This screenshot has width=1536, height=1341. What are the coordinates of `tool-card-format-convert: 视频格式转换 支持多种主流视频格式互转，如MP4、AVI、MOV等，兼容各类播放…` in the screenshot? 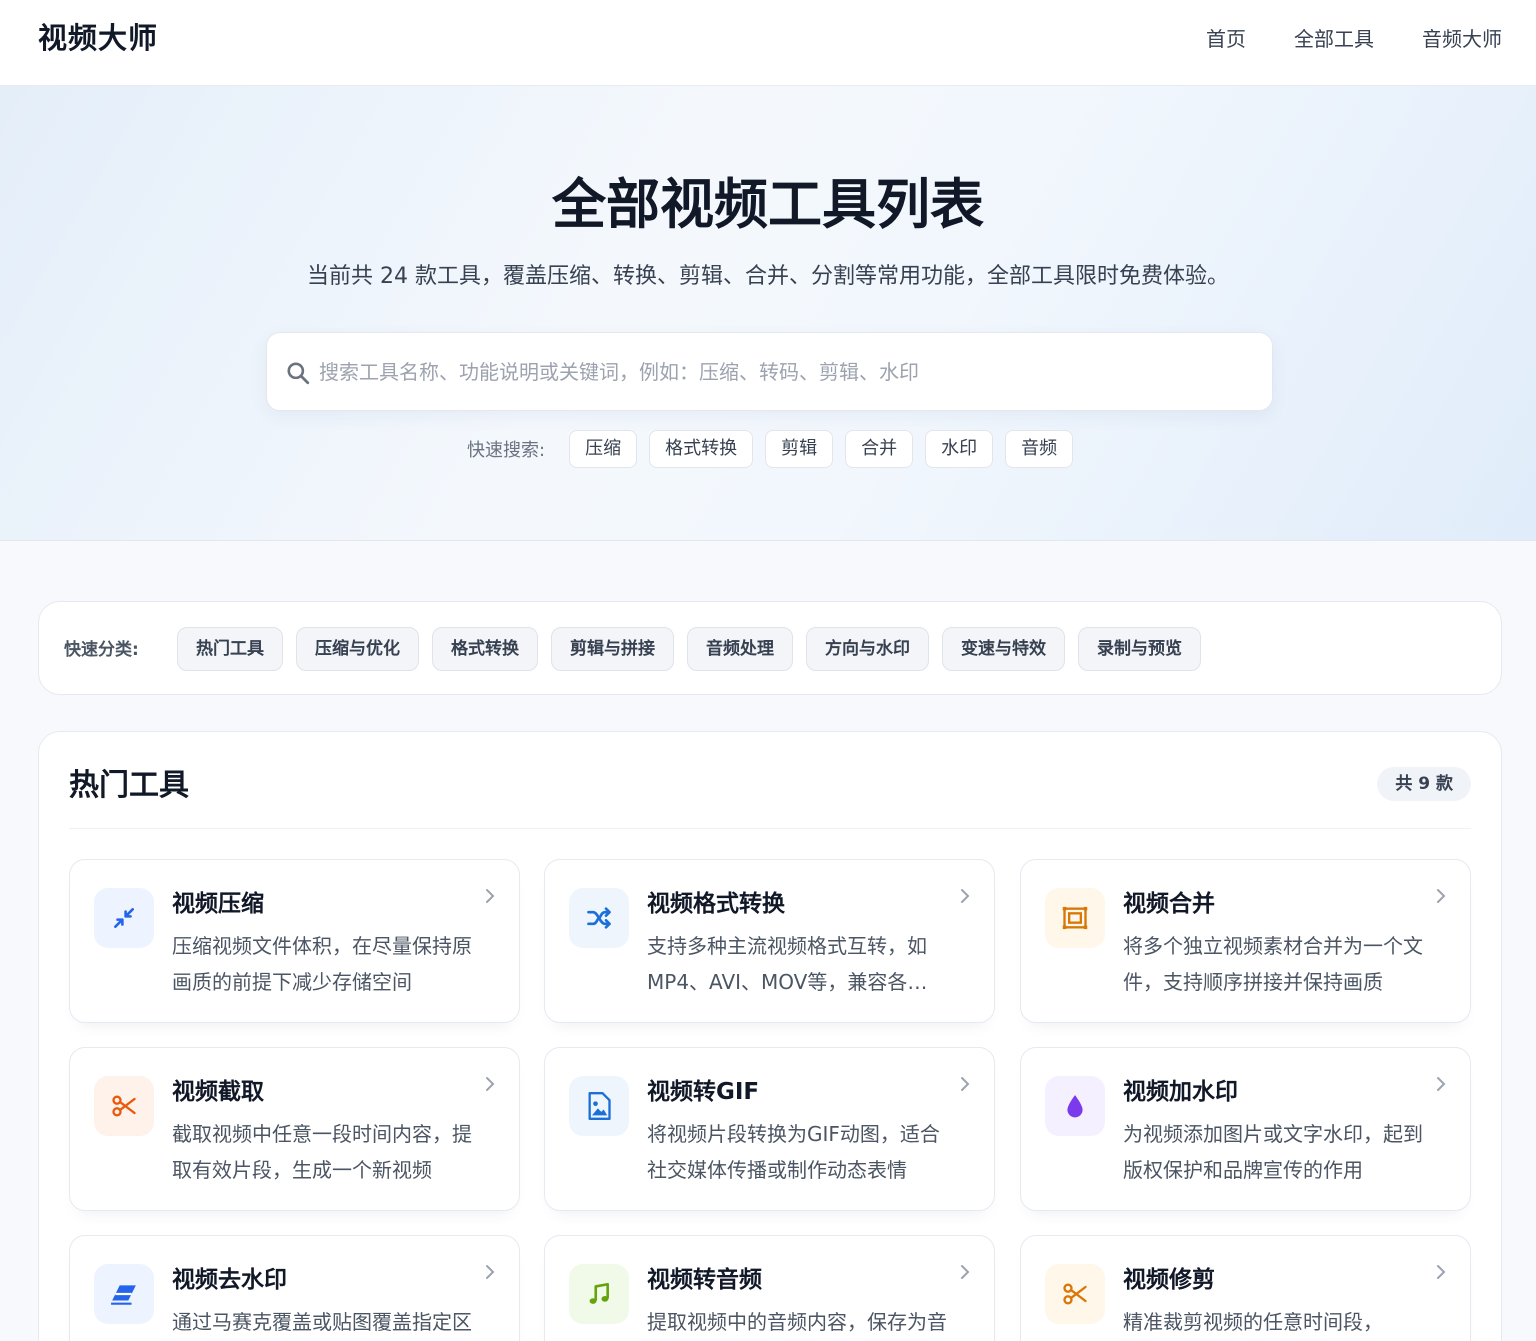 It's located at (769, 941).